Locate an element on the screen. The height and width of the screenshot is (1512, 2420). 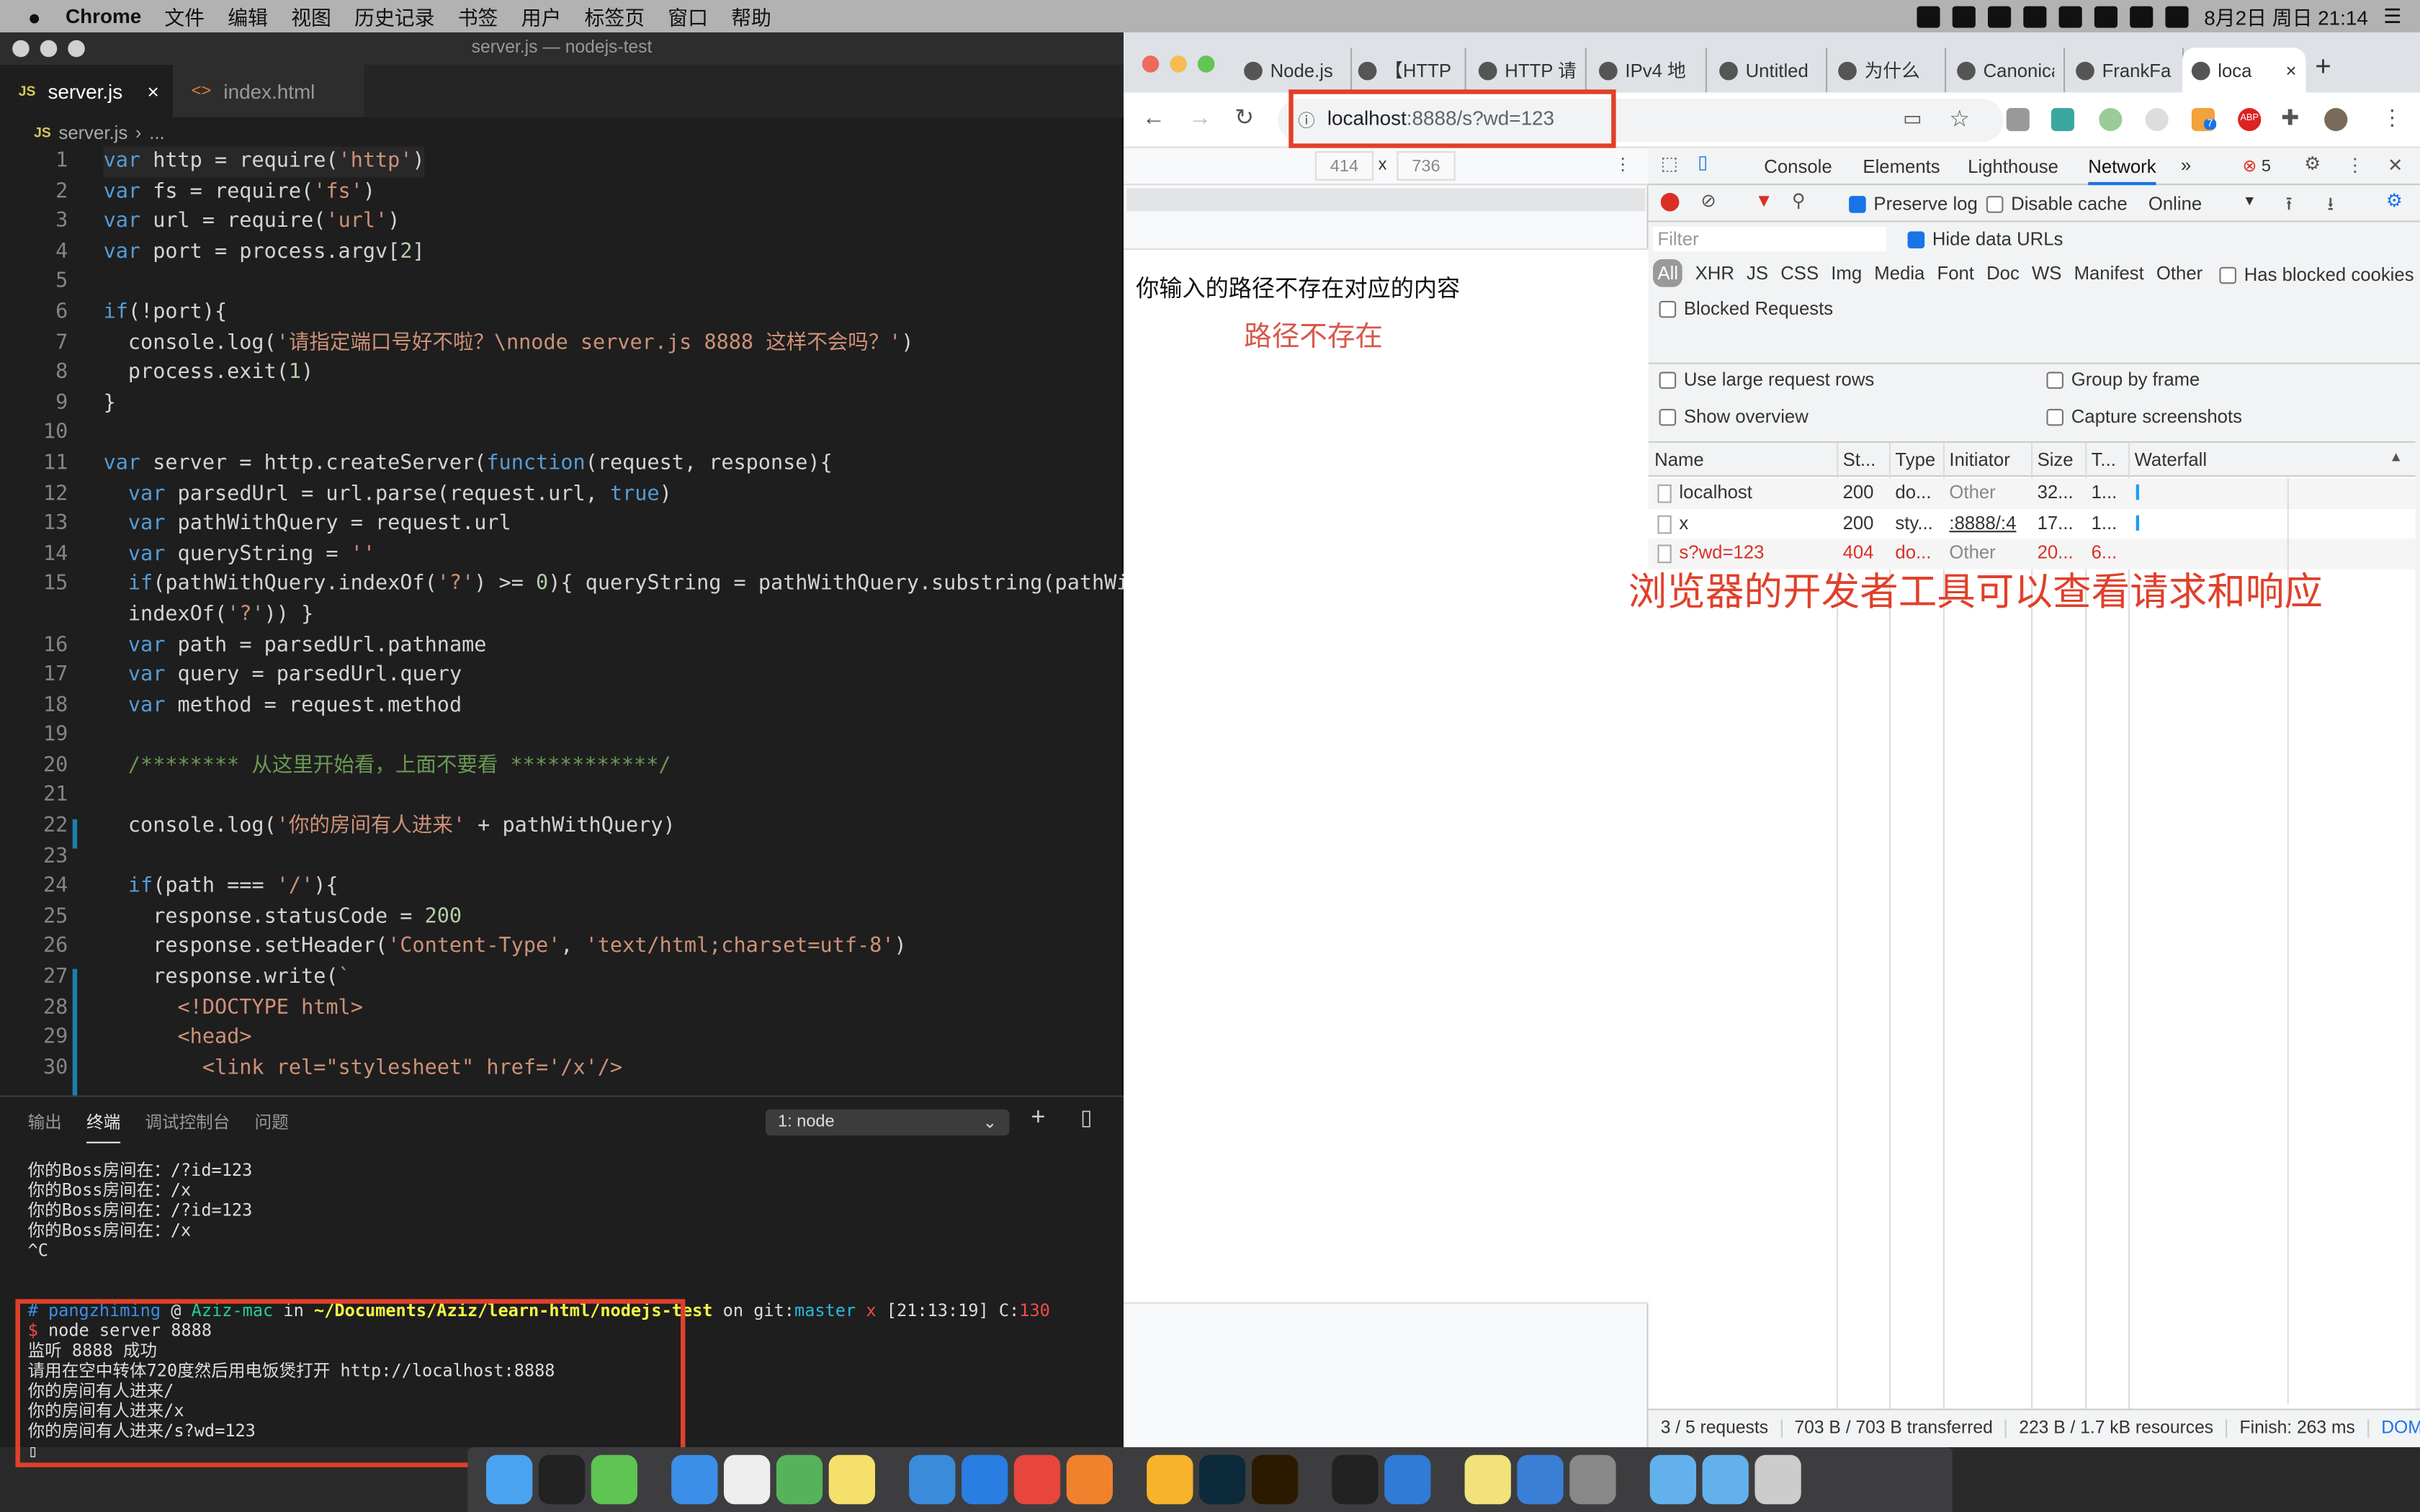
back-button: ← is located at coordinates (1153, 118).